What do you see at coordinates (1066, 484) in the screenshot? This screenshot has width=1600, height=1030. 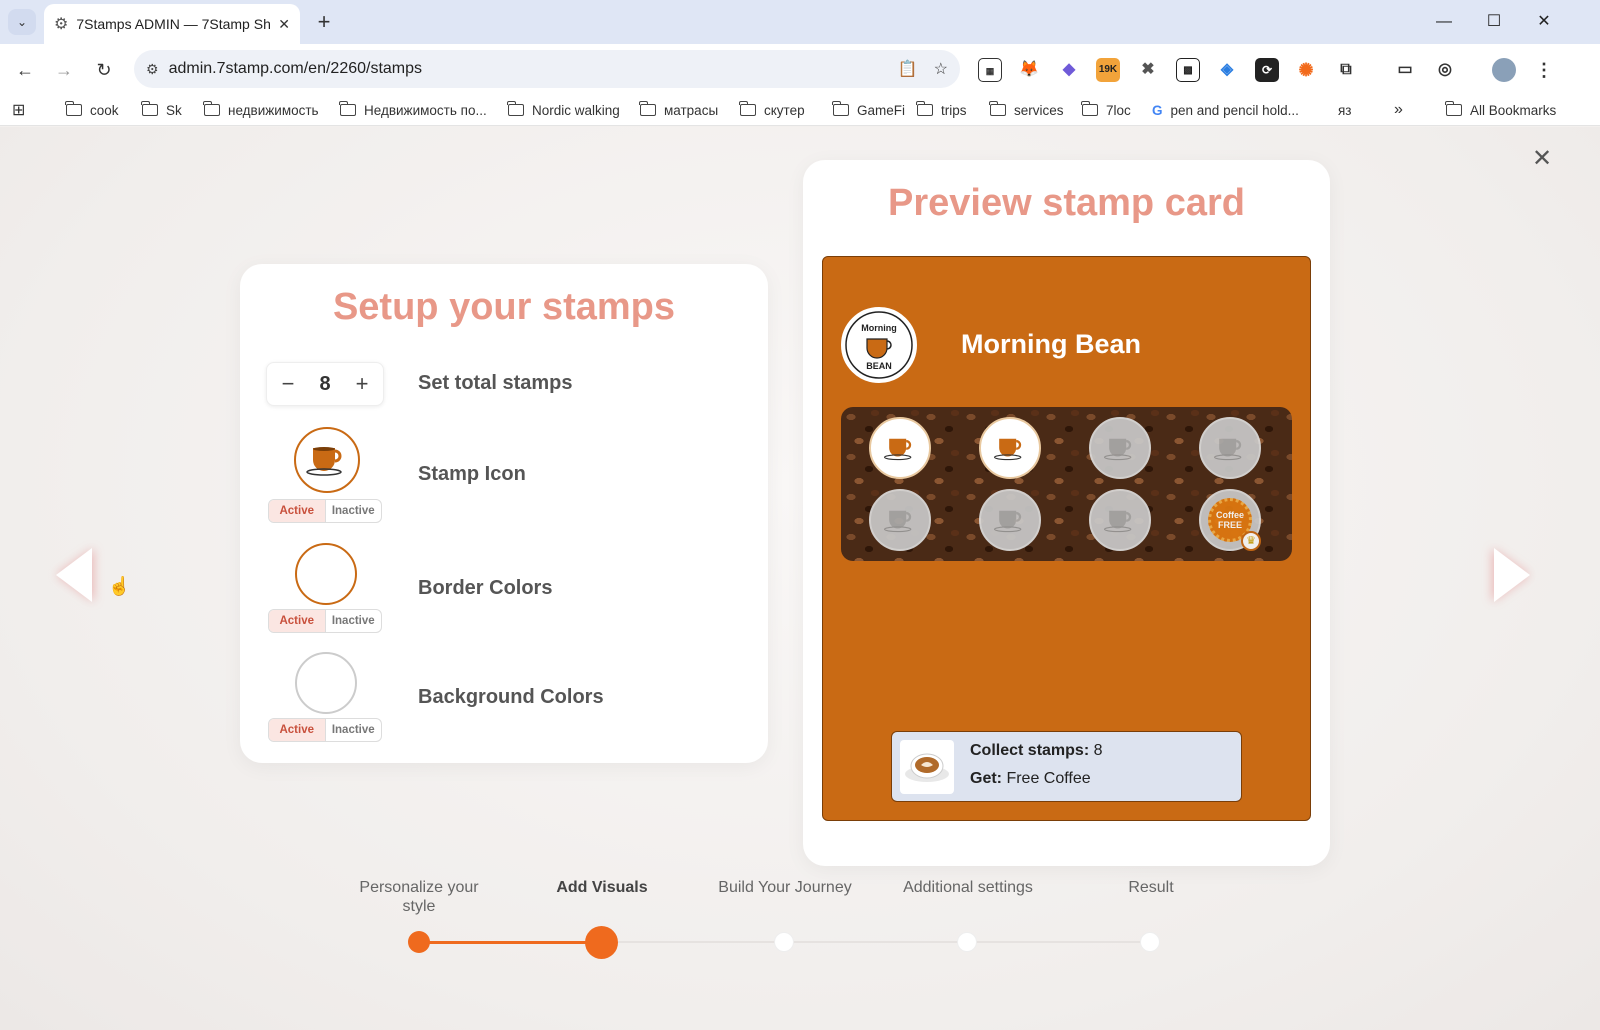 I see `stamps-grid: Coffee FREE ♛` at bounding box center [1066, 484].